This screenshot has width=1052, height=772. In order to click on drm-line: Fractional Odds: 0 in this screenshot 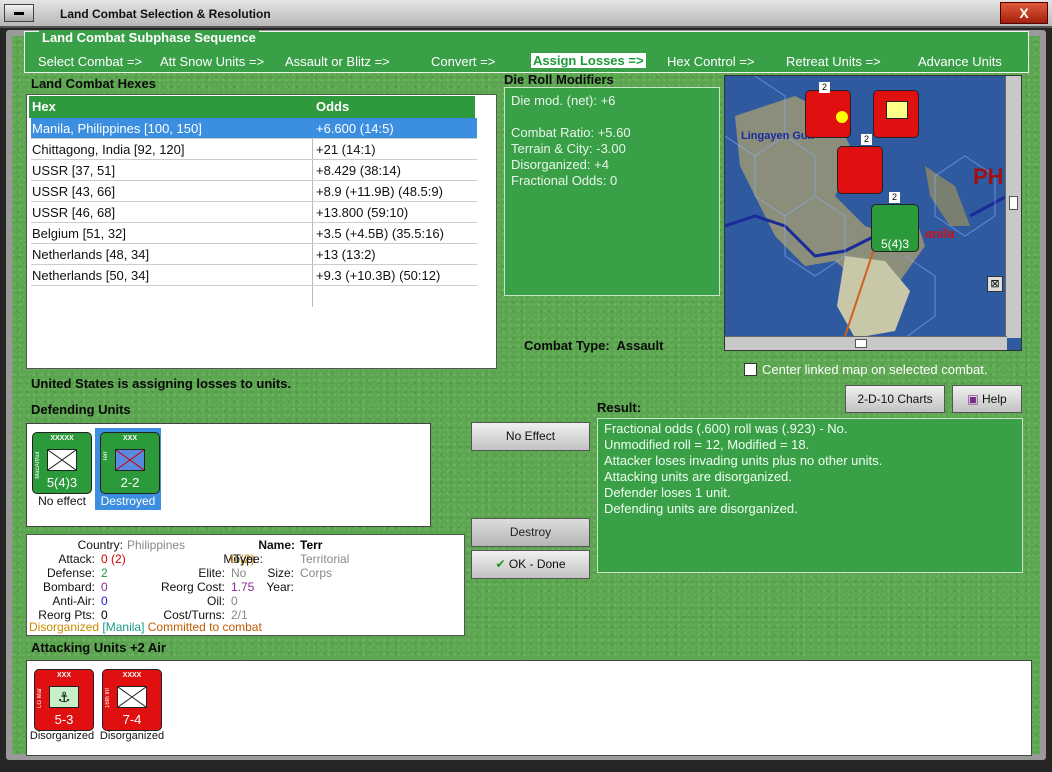, I will do `click(564, 180)`.